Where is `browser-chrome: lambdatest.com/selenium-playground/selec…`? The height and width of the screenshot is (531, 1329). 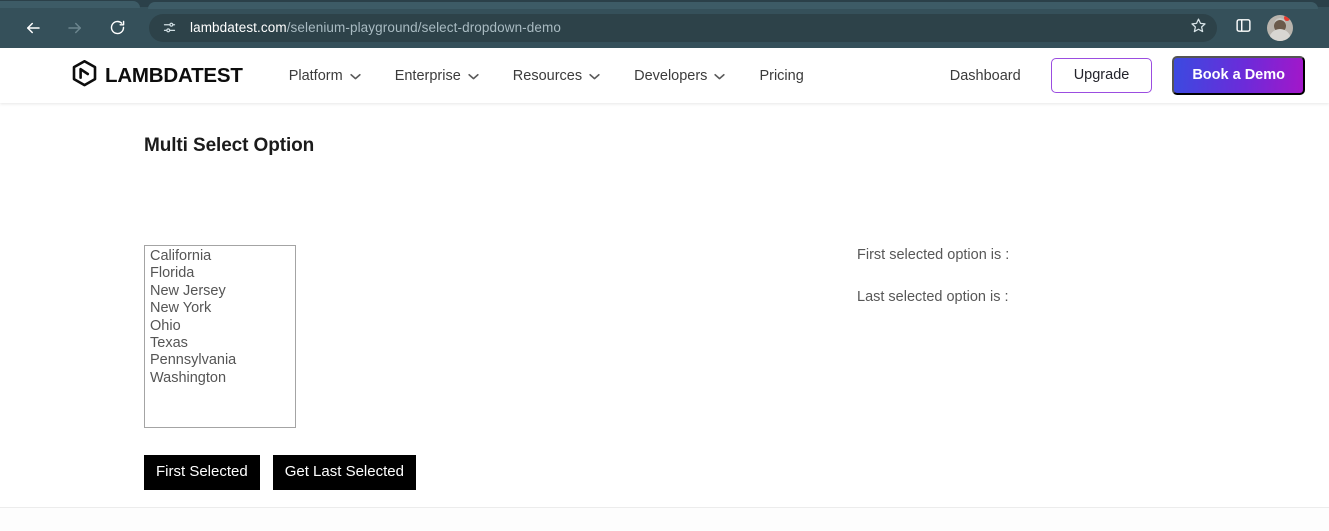 browser-chrome: lambdatest.com/selenium-playground/selec… is located at coordinates (664, 24).